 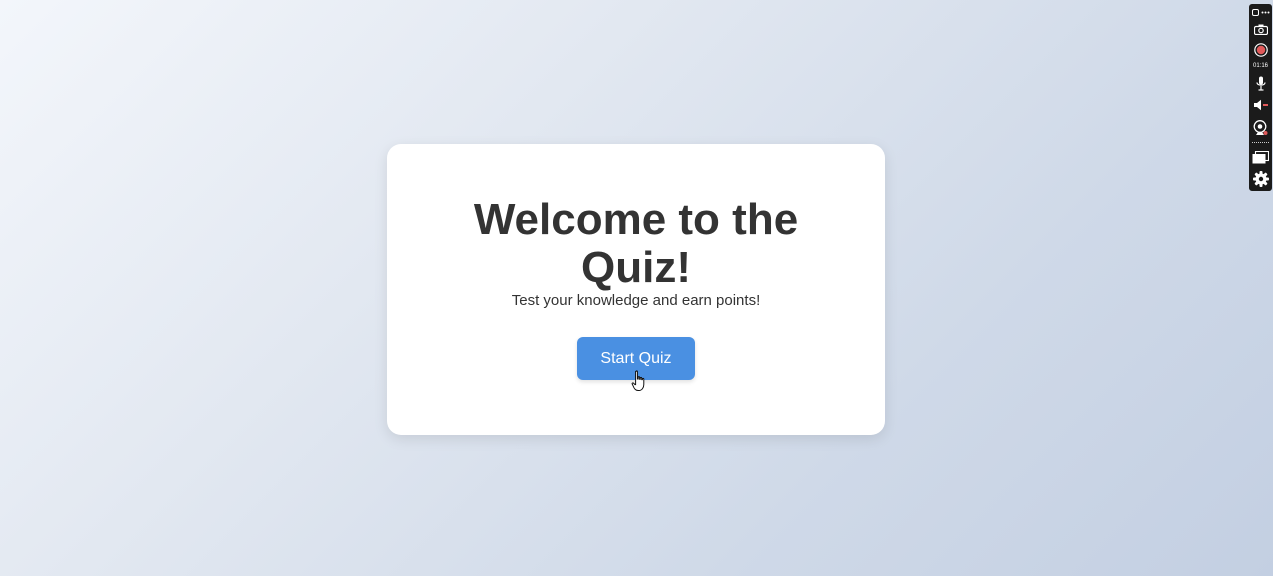 I want to click on start-quiz-button: Start Quiz, so click(x=636, y=358).